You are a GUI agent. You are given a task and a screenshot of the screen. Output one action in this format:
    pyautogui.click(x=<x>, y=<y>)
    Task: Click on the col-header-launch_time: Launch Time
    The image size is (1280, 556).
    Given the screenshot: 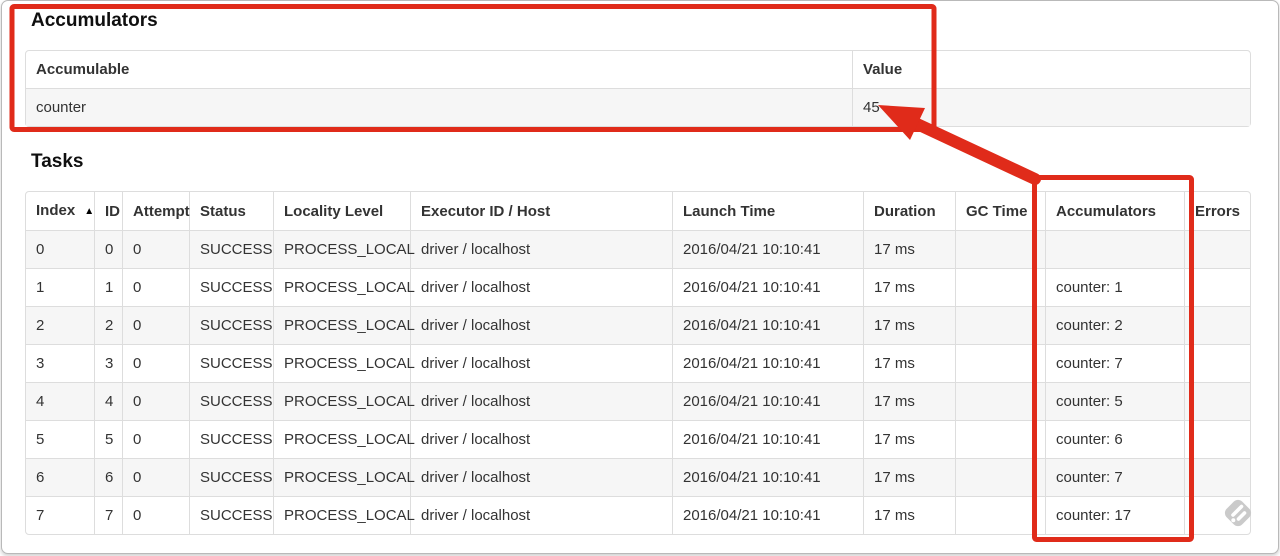 What is the action you would take?
    pyautogui.click(x=767, y=211)
    